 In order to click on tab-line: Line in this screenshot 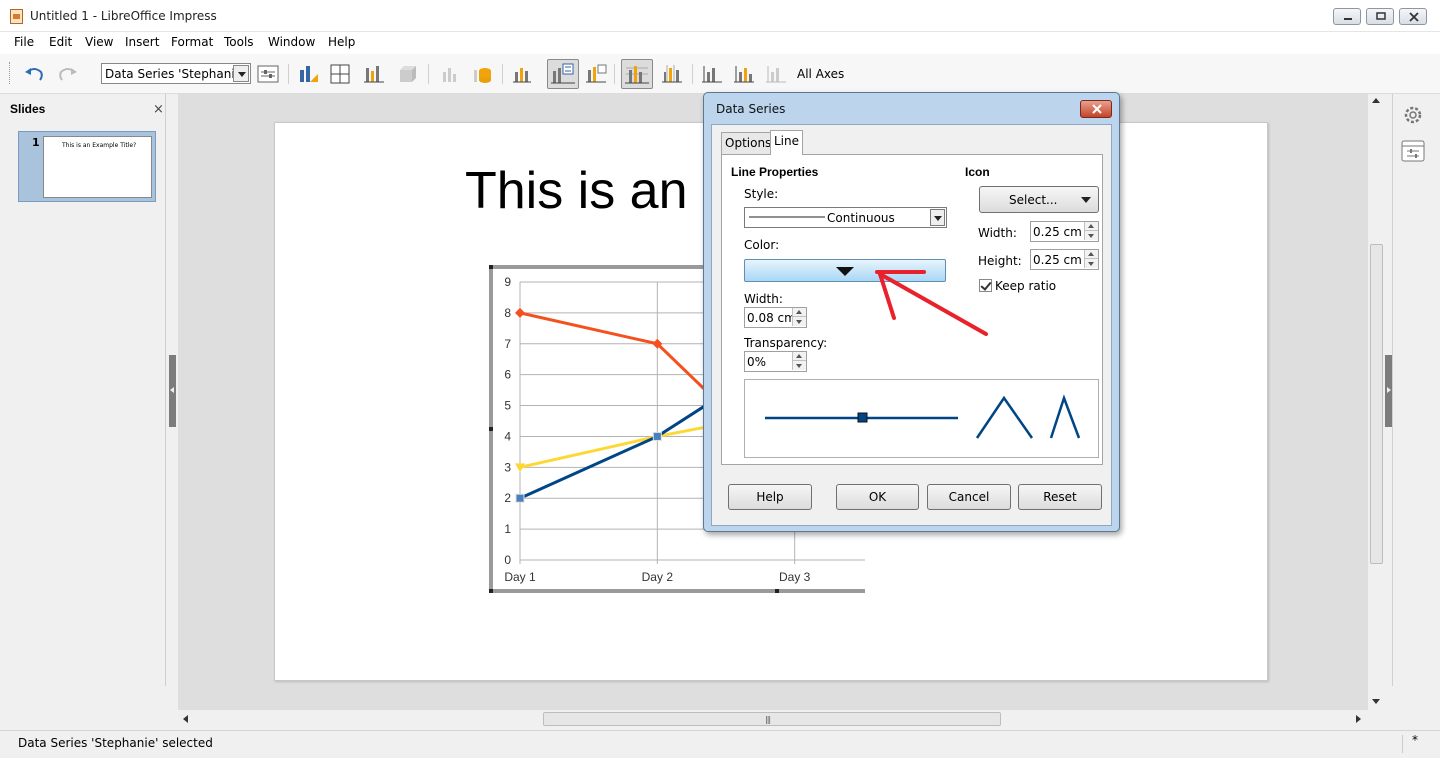, I will do `click(787, 142)`.